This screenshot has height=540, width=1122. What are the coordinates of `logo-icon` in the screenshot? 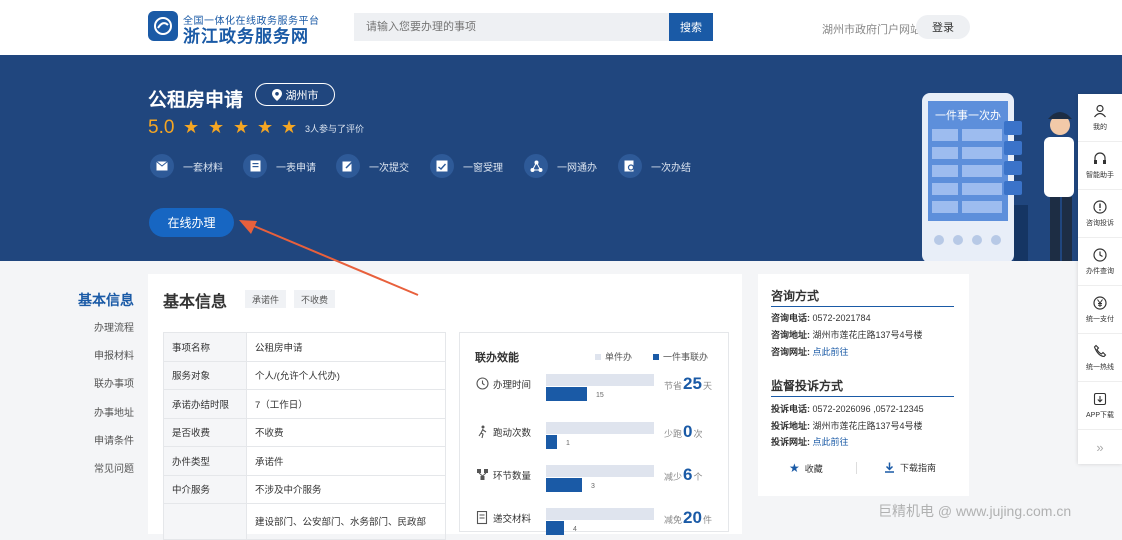 It's located at (163, 26).